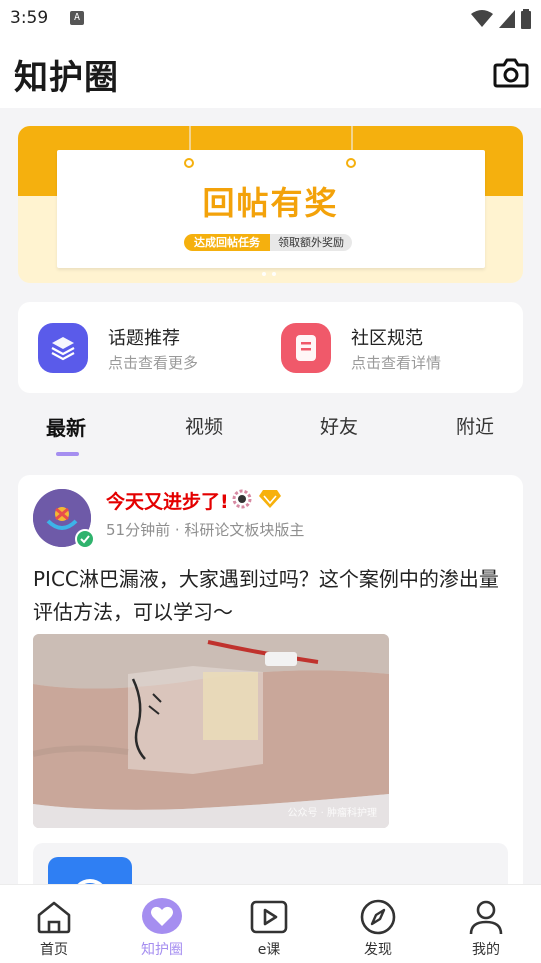 Image resolution: width=541 pixels, height=963 pixels. Describe the element at coordinates (162, 950) in the screenshot. I see `nav-label: 知护圈` at that location.